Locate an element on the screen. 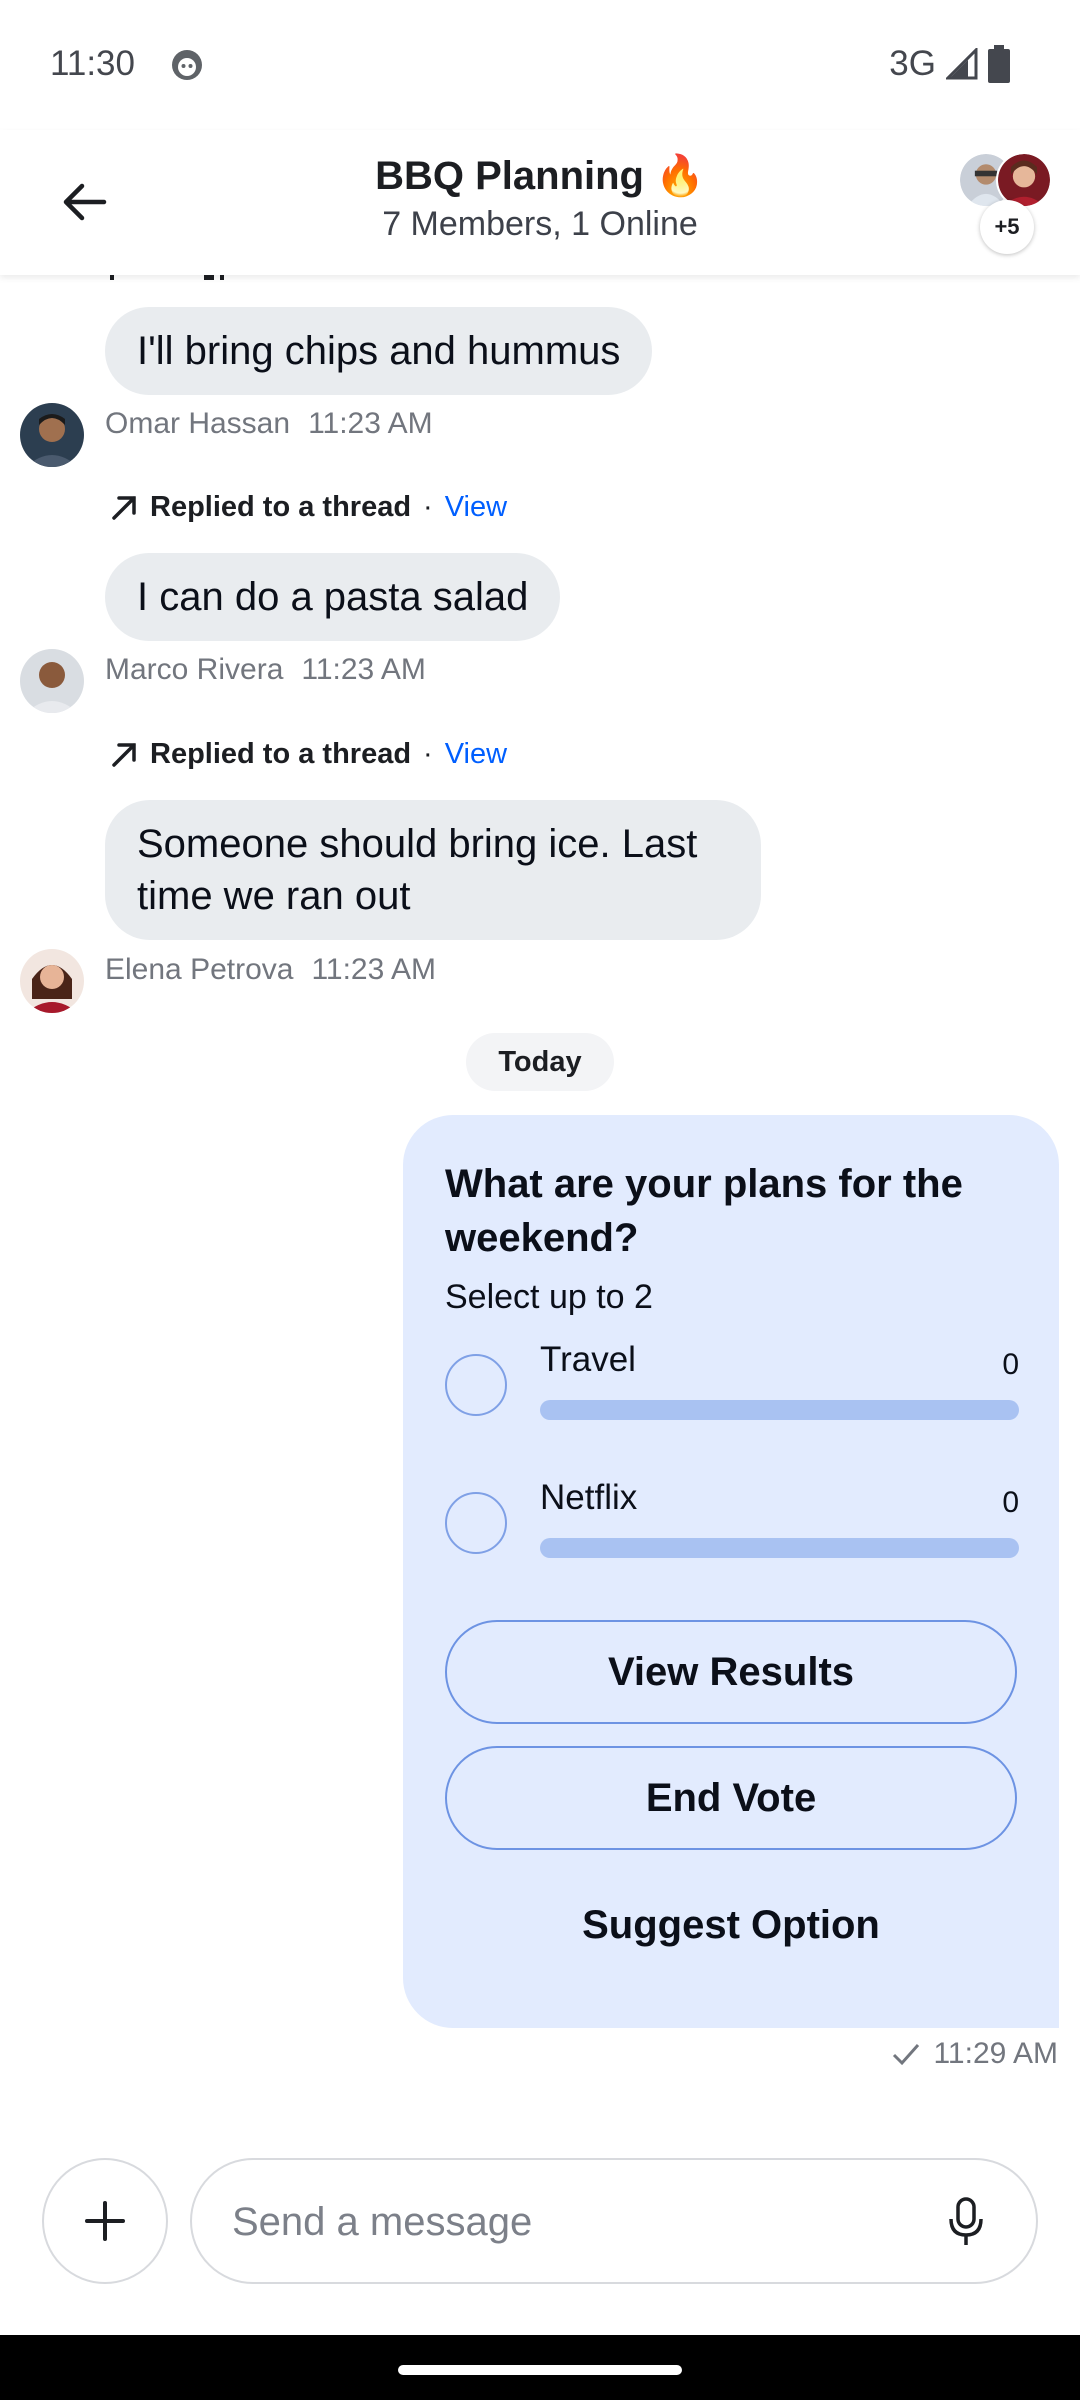 The height and width of the screenshot is (2400, 1080). home-gesture-handle is located at coordinates (540, 2370).